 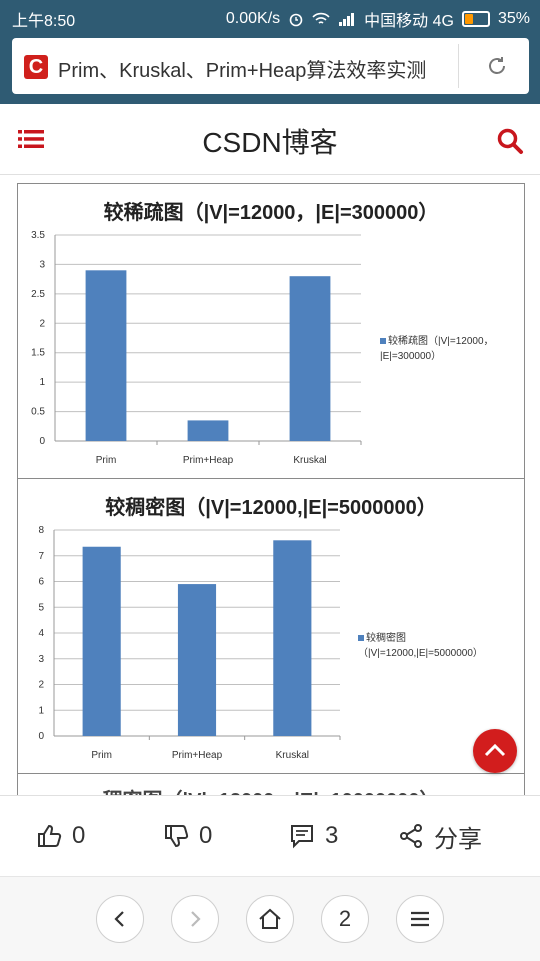 I want to click on battery-percent: 35%, so click(x=513, y=18).